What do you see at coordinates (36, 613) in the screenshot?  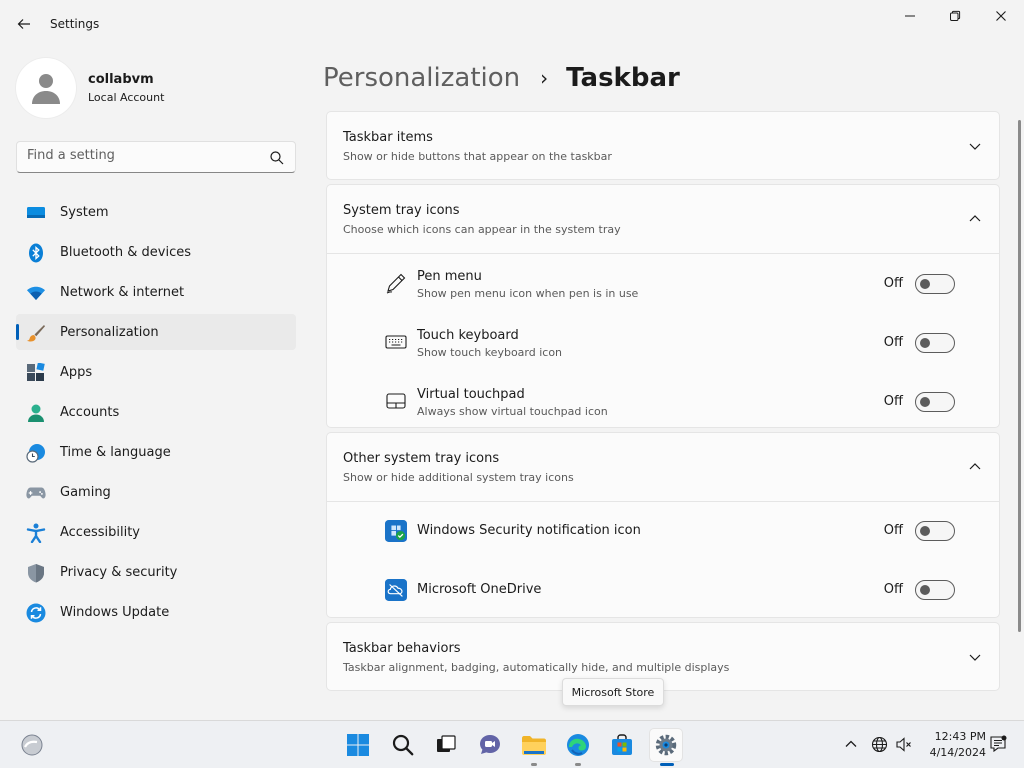 I see `update-icon` at bounding box center [36, 613].